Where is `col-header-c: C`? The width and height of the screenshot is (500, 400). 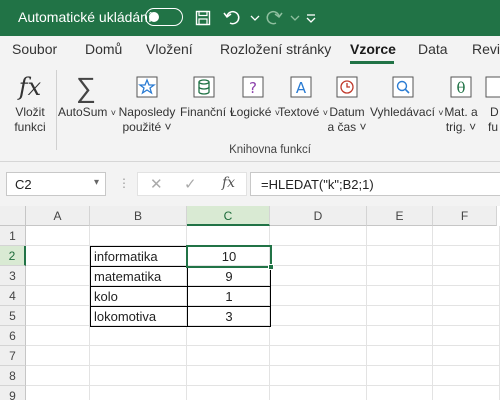 col-header-c: C is located at coordinates (228, 216).